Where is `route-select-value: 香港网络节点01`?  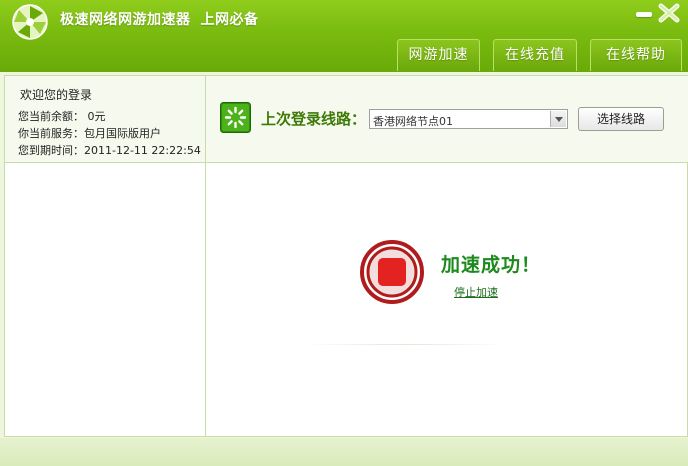
route-select-value: 香港网络节点01 is located at coordinates (413, 121).